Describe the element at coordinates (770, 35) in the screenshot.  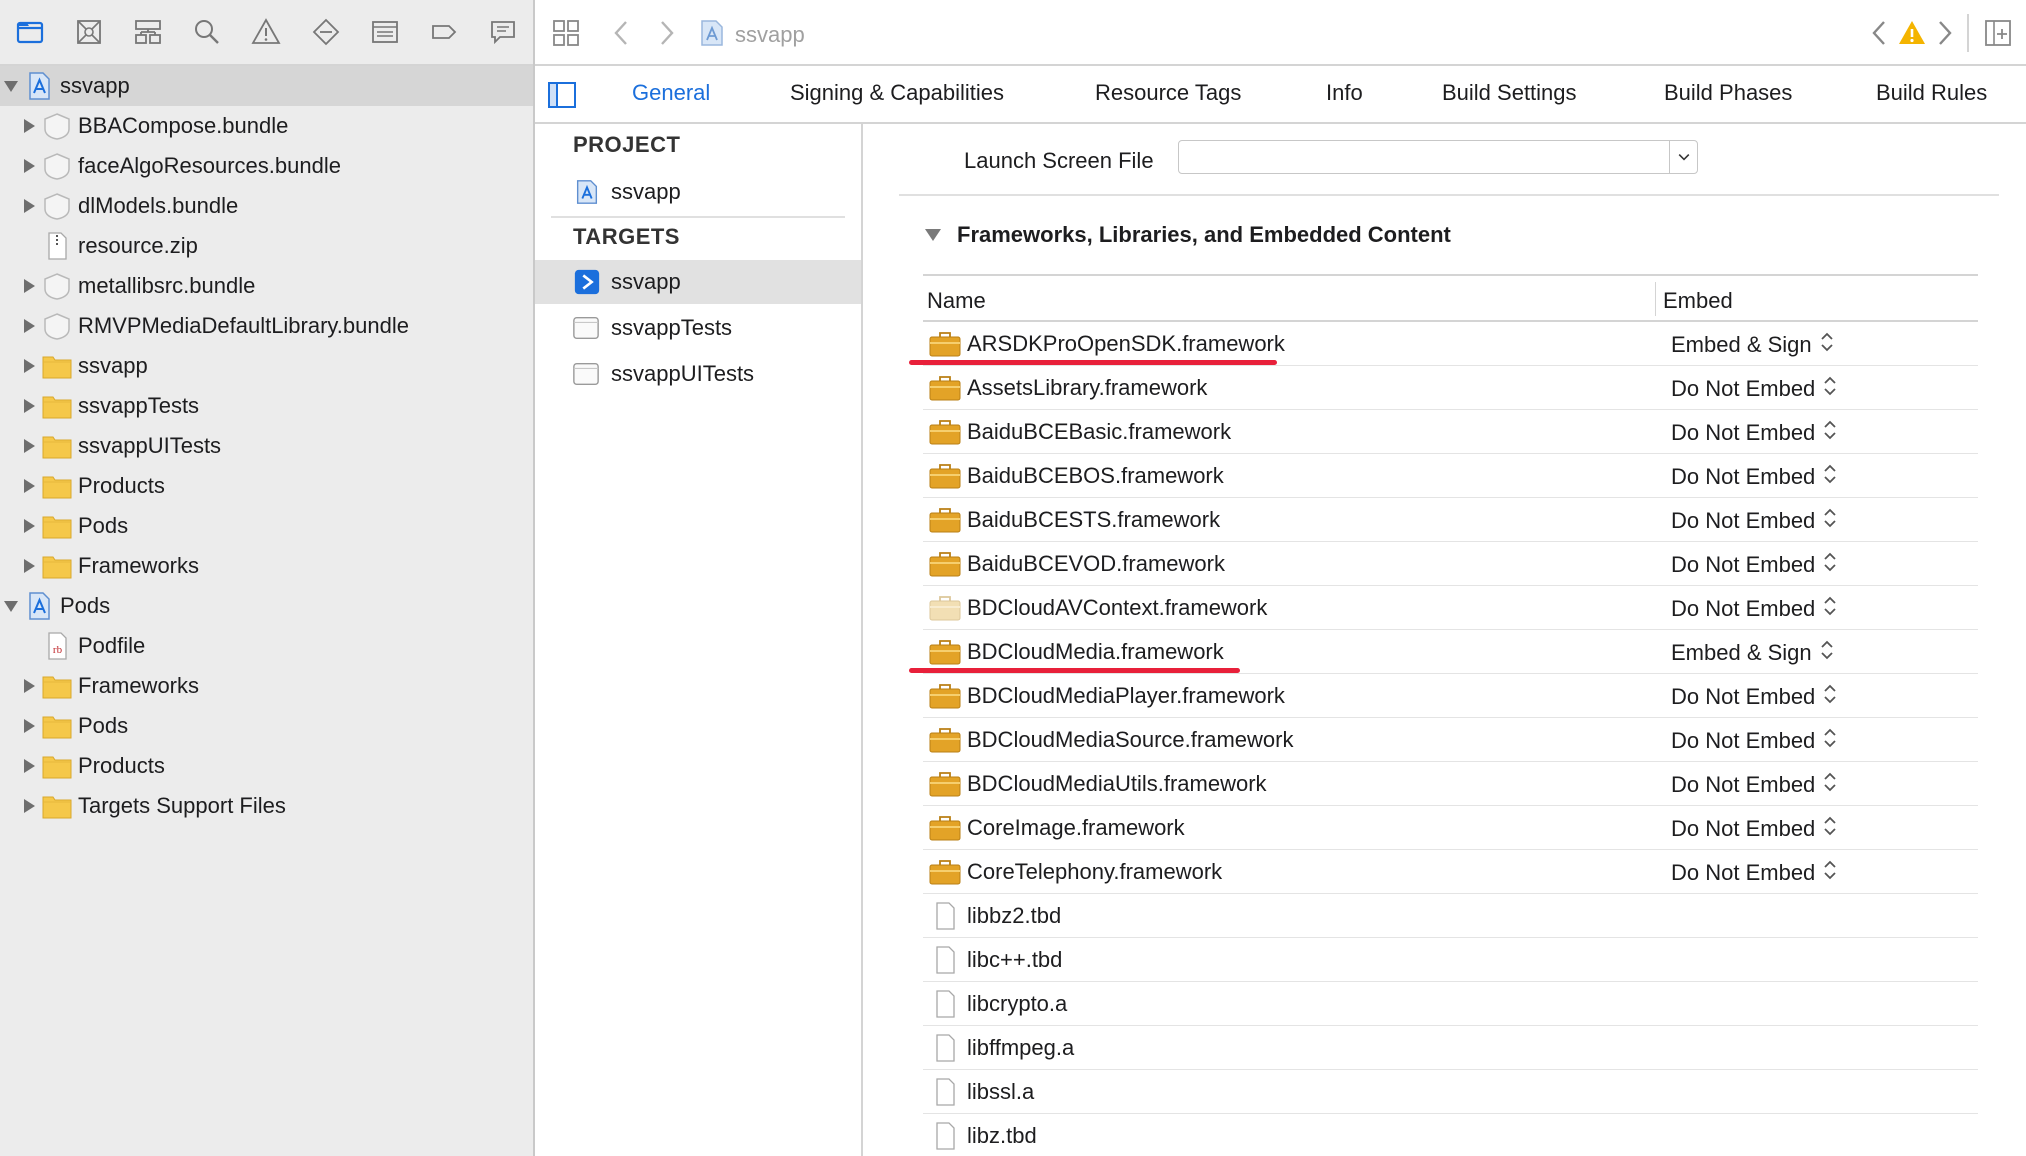
I see `breadcrumb-label: ssvapp` at that location.